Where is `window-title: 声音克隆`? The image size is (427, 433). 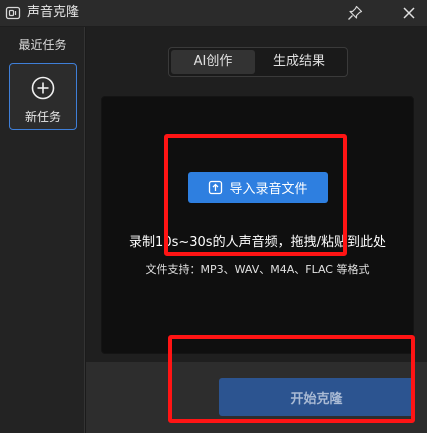 window-title: 声音克隆 is located at coordinates (53, 12).